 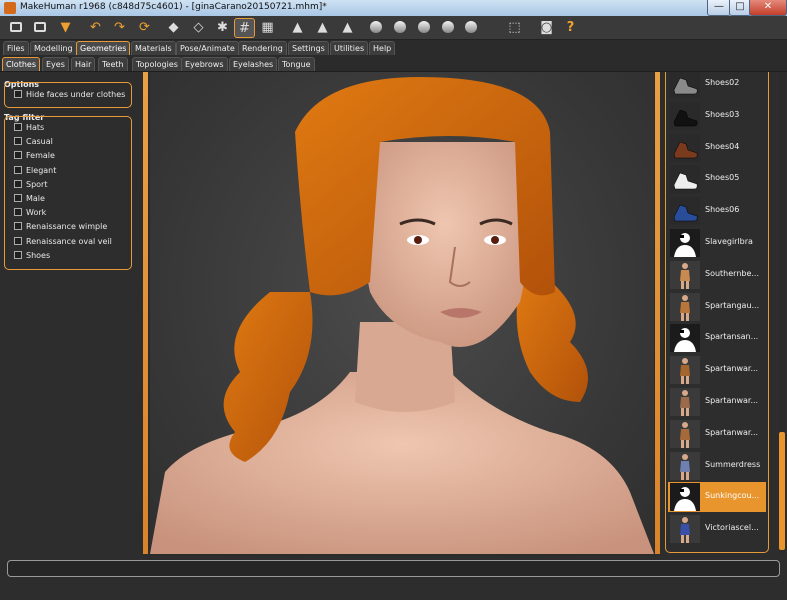 What do you see at coordinates (33, 142) in the screenshot?
I see `tag-checkbox-casual: Casual` at bounding box center [33, 142].